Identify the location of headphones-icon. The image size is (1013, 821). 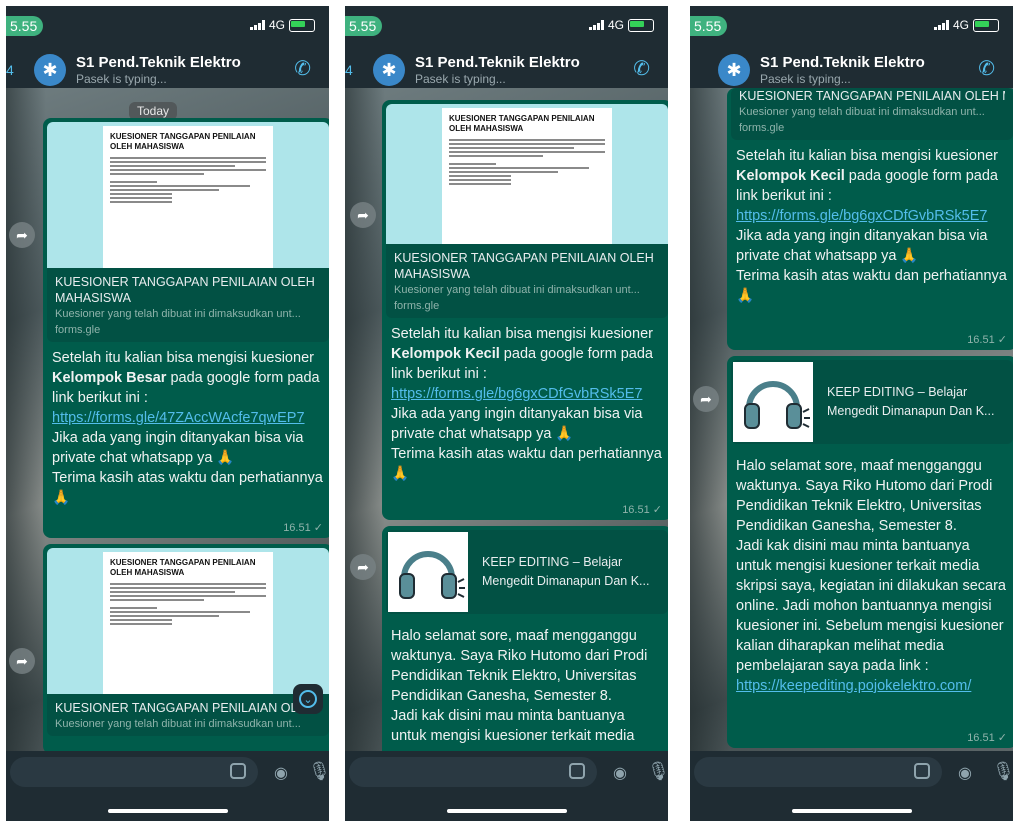
(773, 402).